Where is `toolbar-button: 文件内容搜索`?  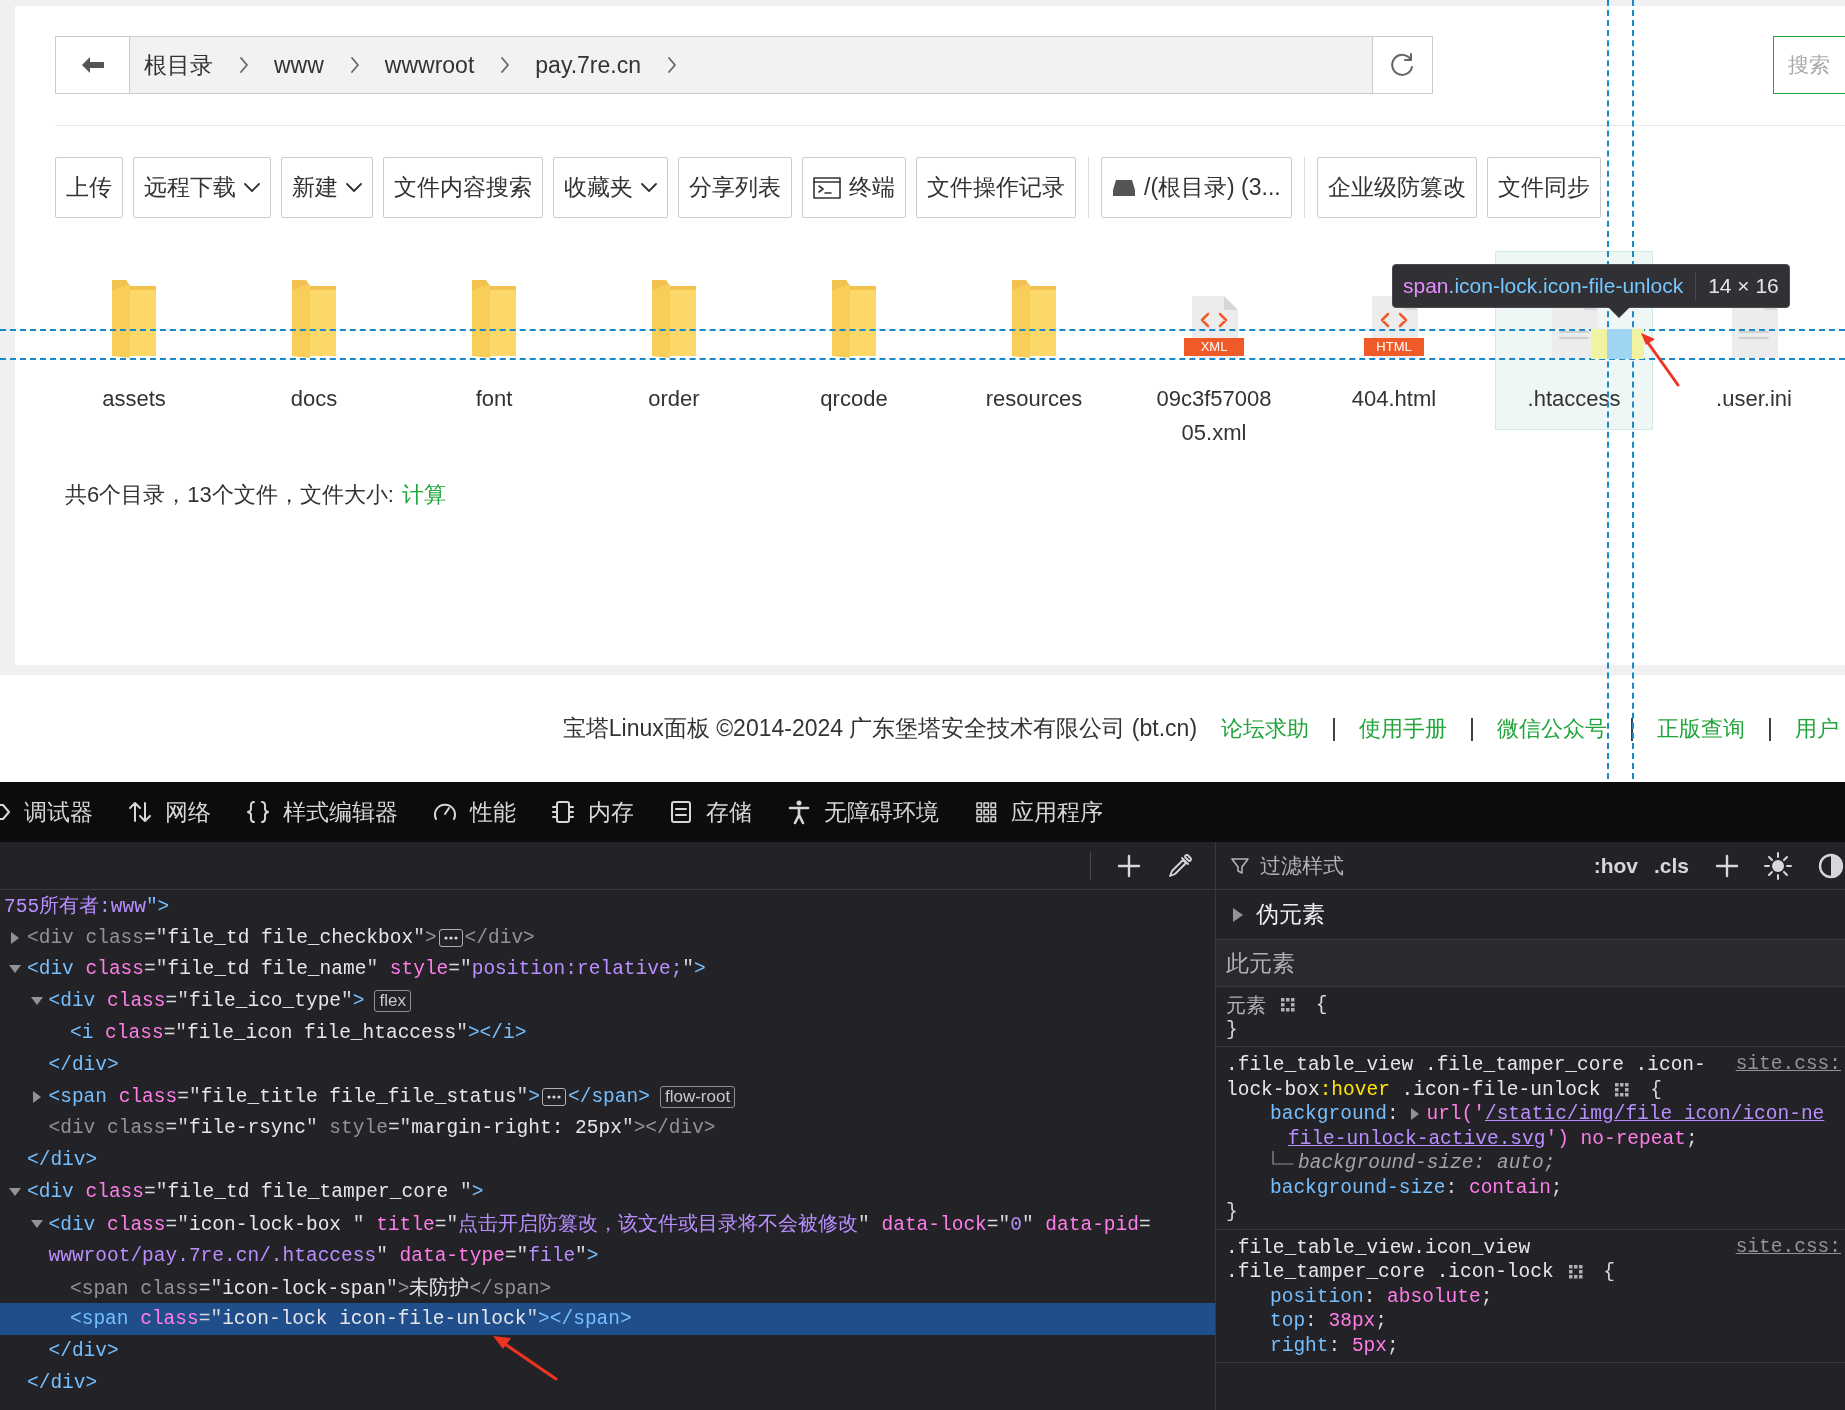
toolbar-button: 文件内容搜索 is located at coordinates (463, 187).